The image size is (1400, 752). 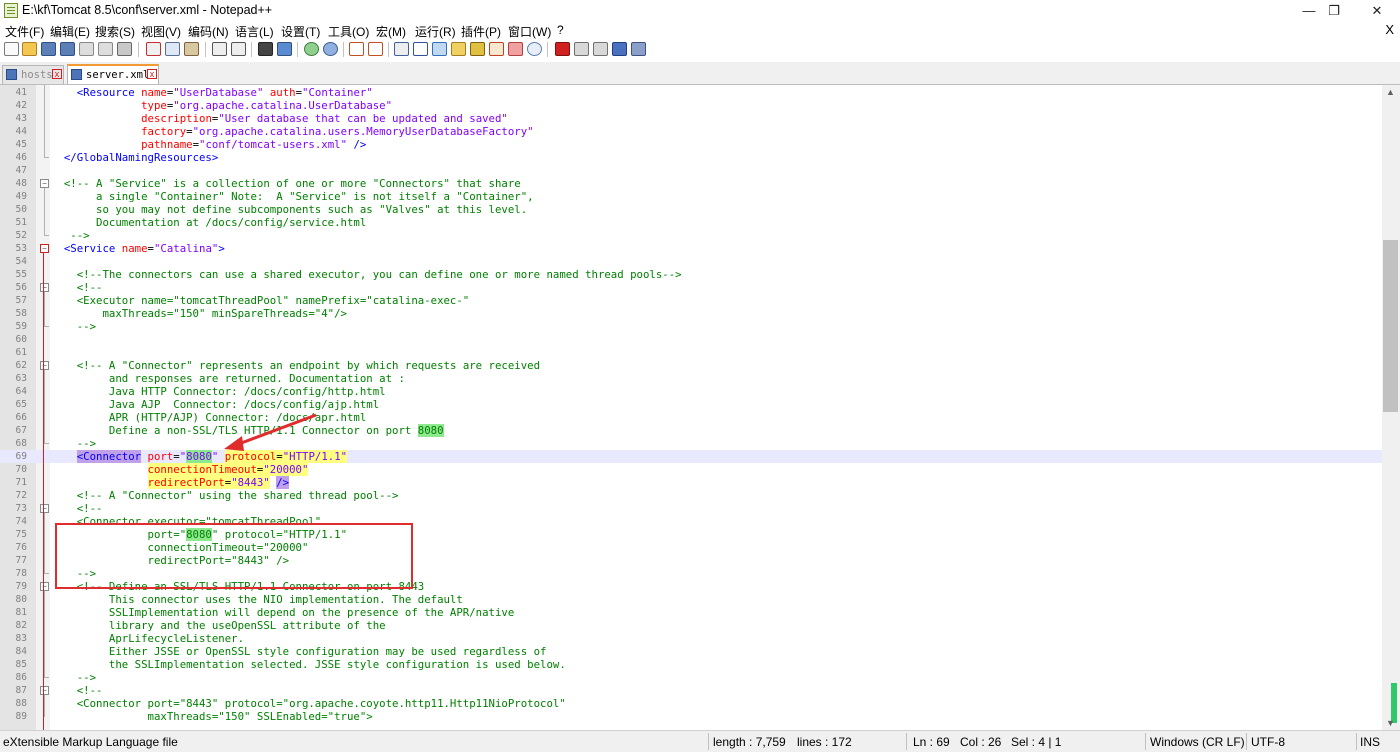 I want to click on open-file-icon, so click(x=29, y=49).